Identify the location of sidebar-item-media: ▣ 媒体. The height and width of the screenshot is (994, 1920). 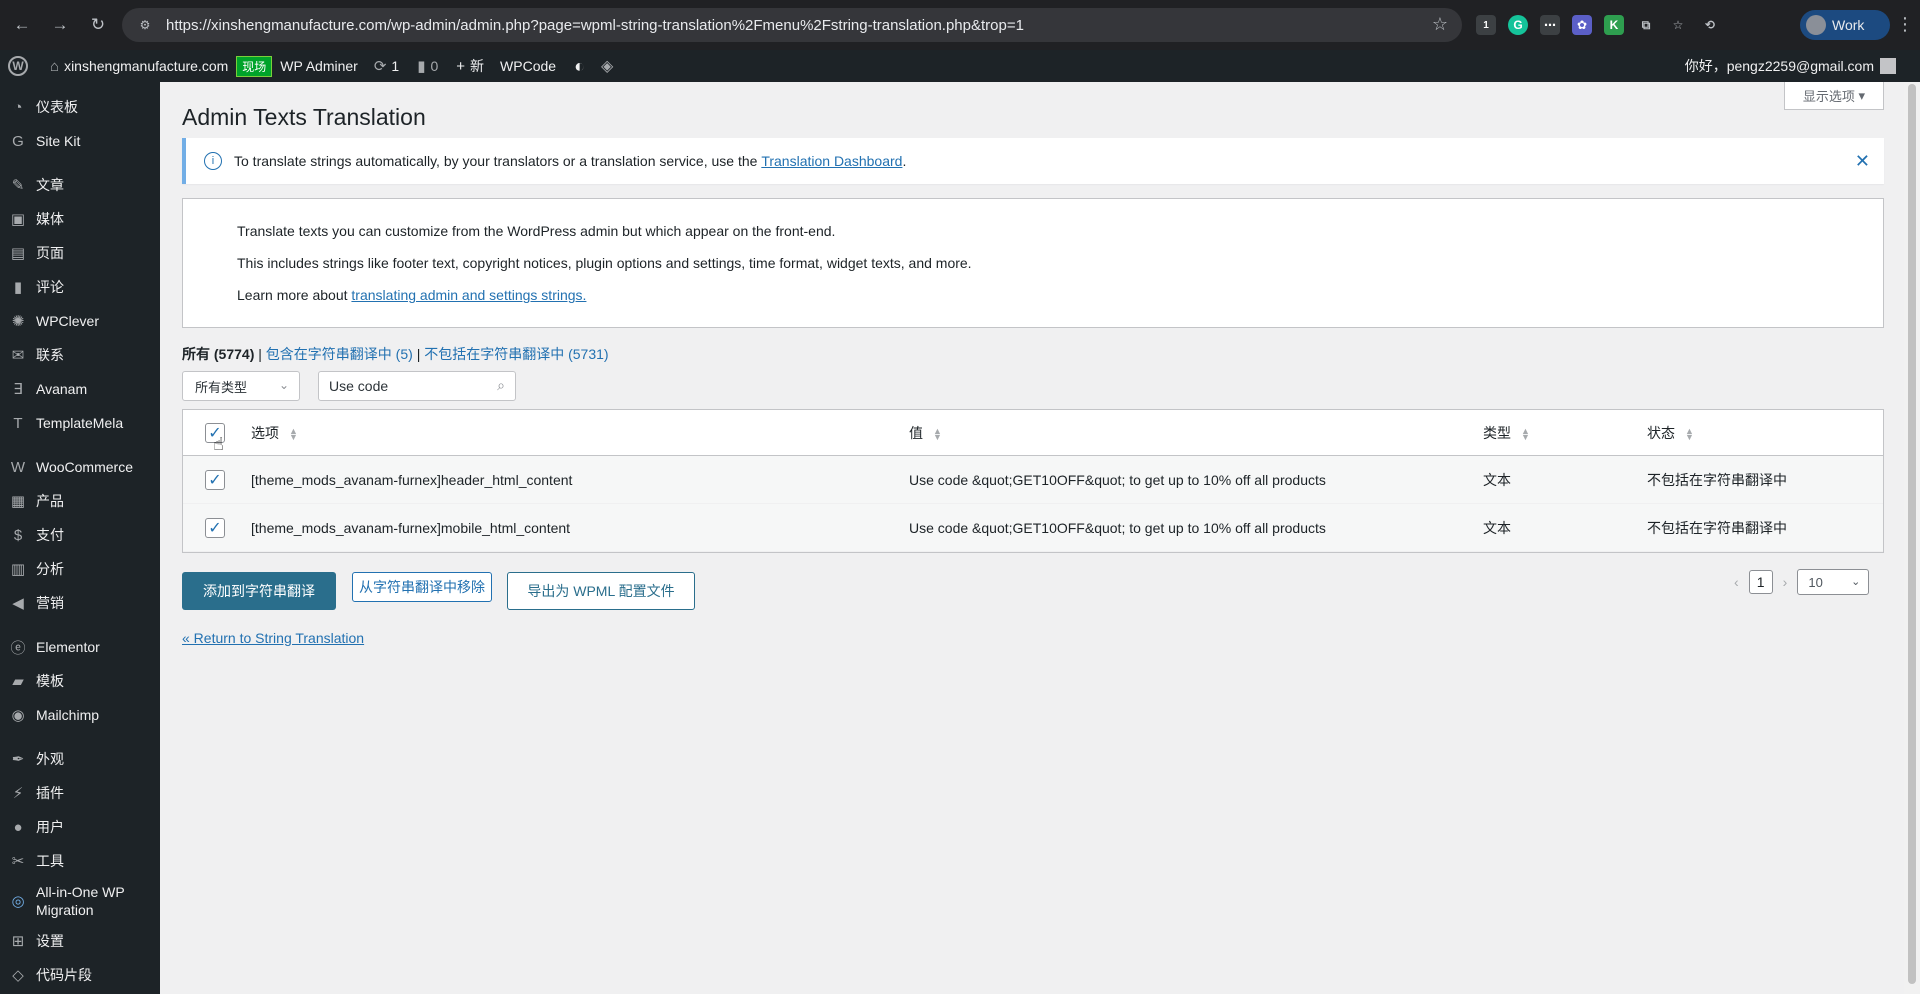
(80, 219).